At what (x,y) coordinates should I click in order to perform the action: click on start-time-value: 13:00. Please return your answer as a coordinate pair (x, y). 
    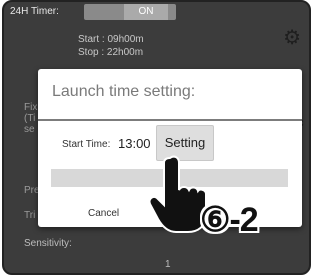
    Looking at the image, I should click on (134, 143).